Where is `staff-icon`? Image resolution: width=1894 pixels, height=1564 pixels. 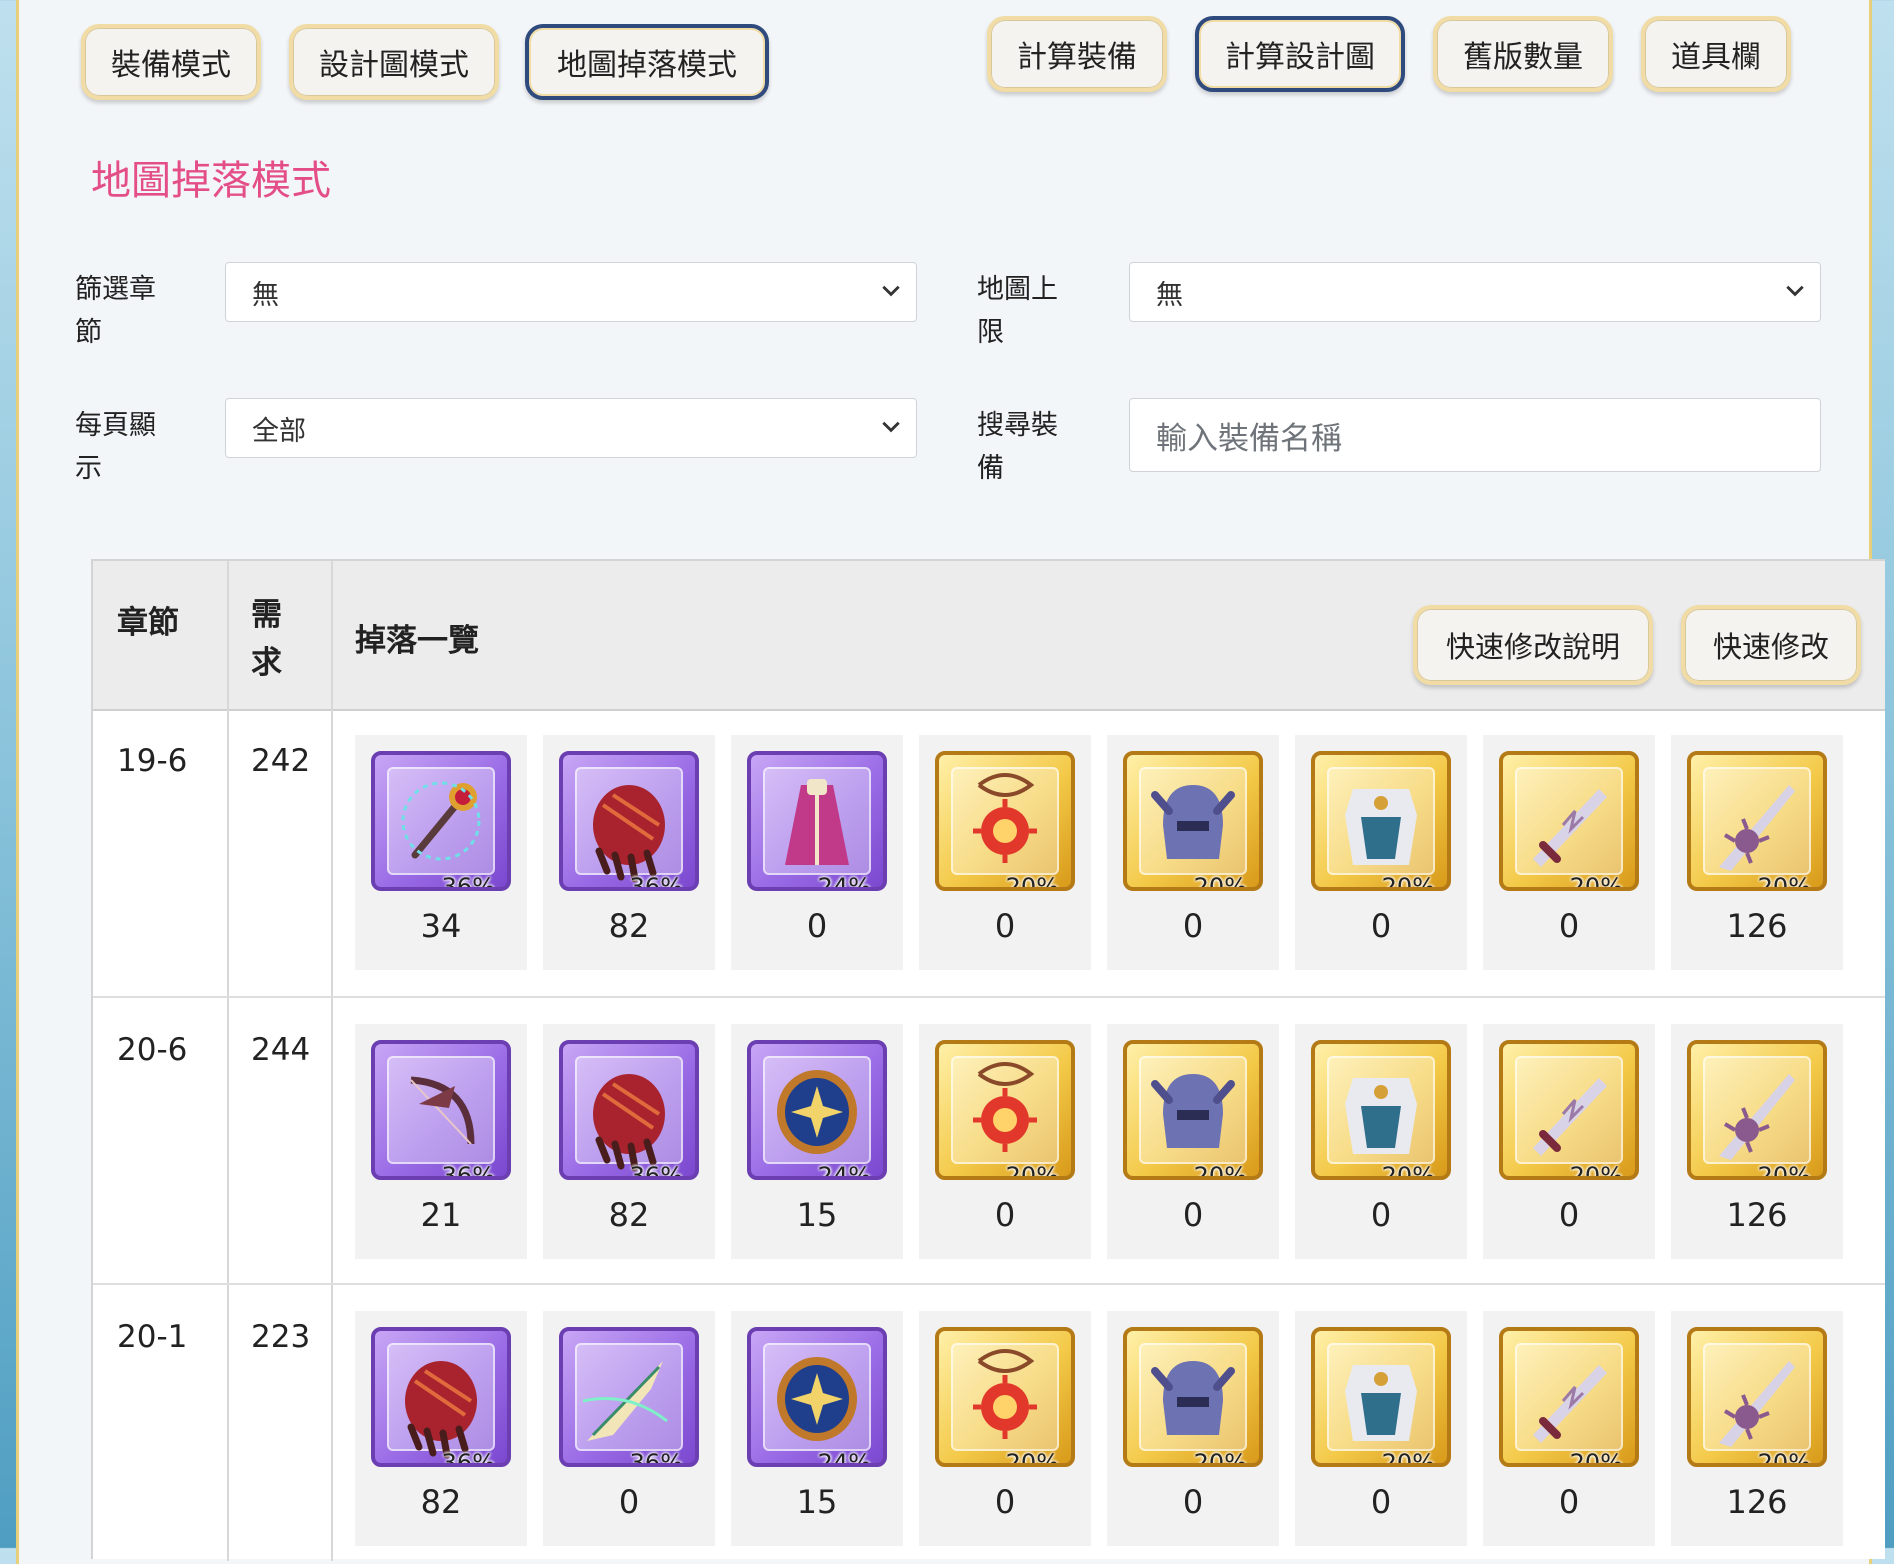 staff-icon is located at coordinates (441, 821).